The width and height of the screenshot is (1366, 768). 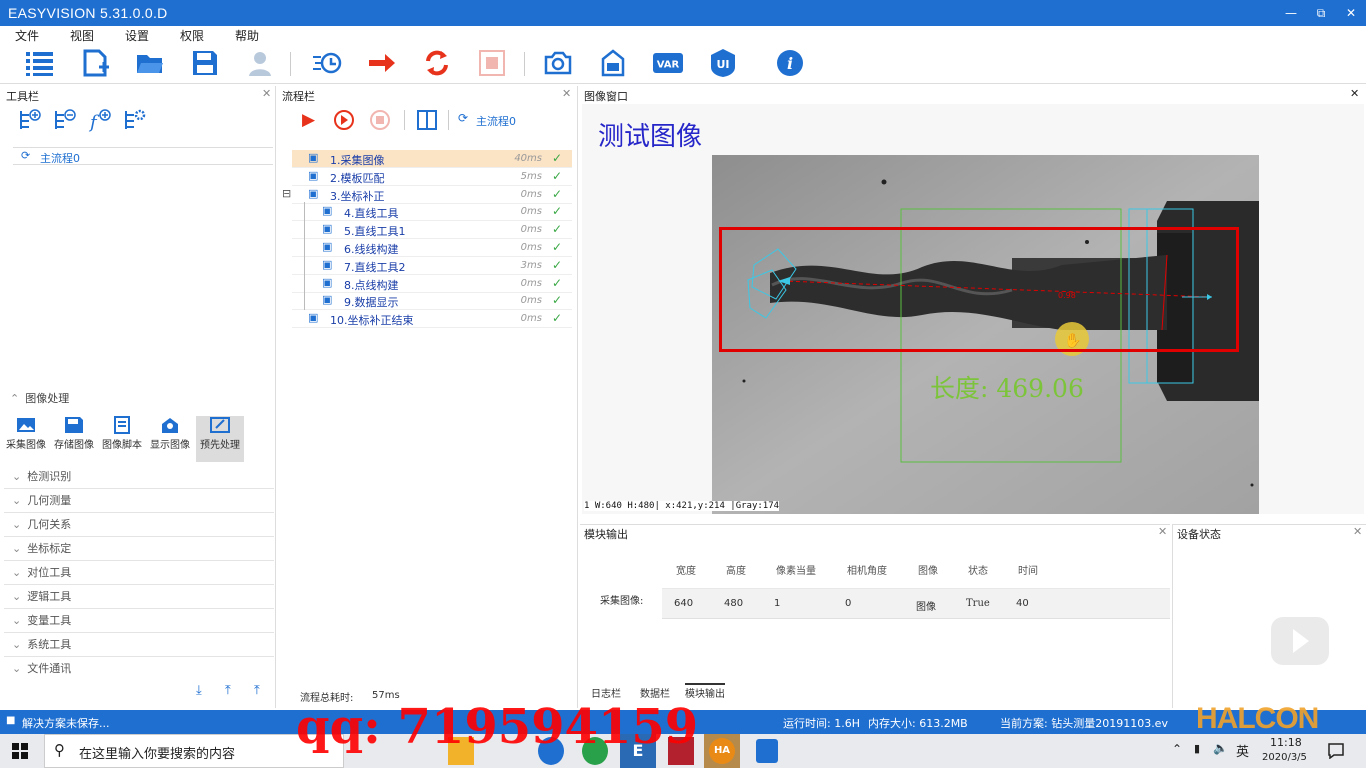 What do you see at coordinates (170, 439) in the screenshot?
I see `tool-display-image: 显示图像` at bounding box center [170, 439].